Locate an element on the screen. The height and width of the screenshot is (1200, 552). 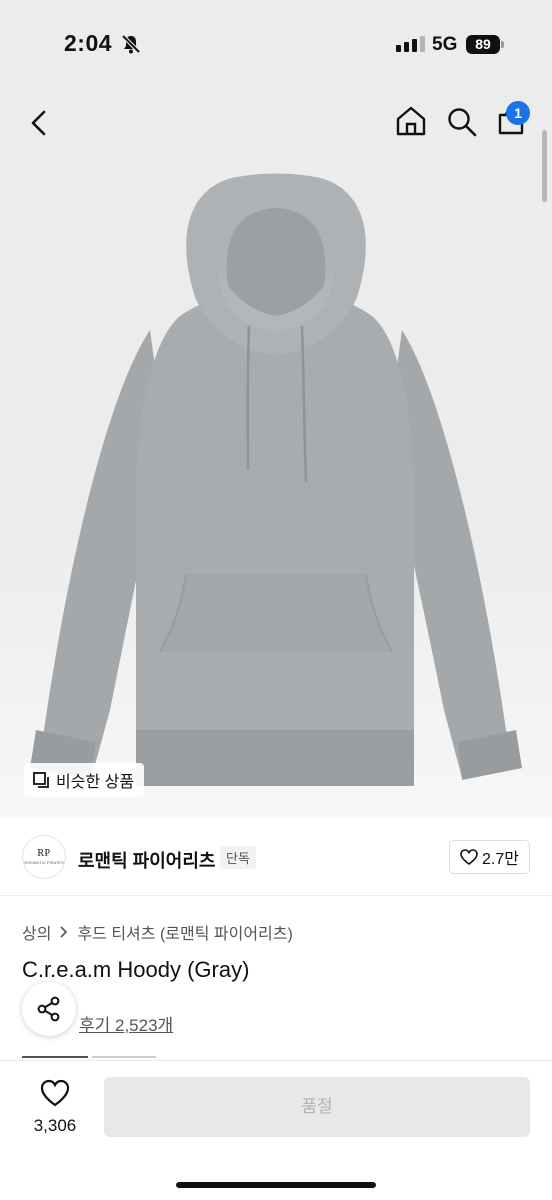
chevron-right-icon is located at coordinates (64, 932).